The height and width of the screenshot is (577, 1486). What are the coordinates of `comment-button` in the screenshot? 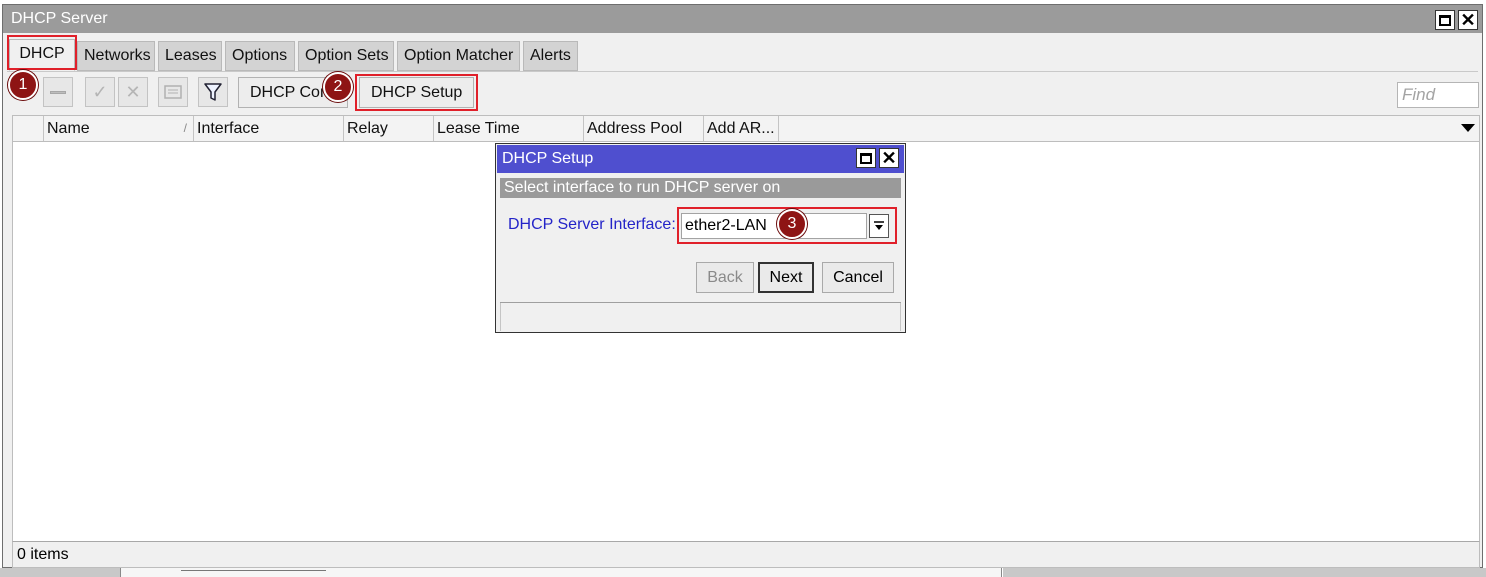 It's located at (173, 92).